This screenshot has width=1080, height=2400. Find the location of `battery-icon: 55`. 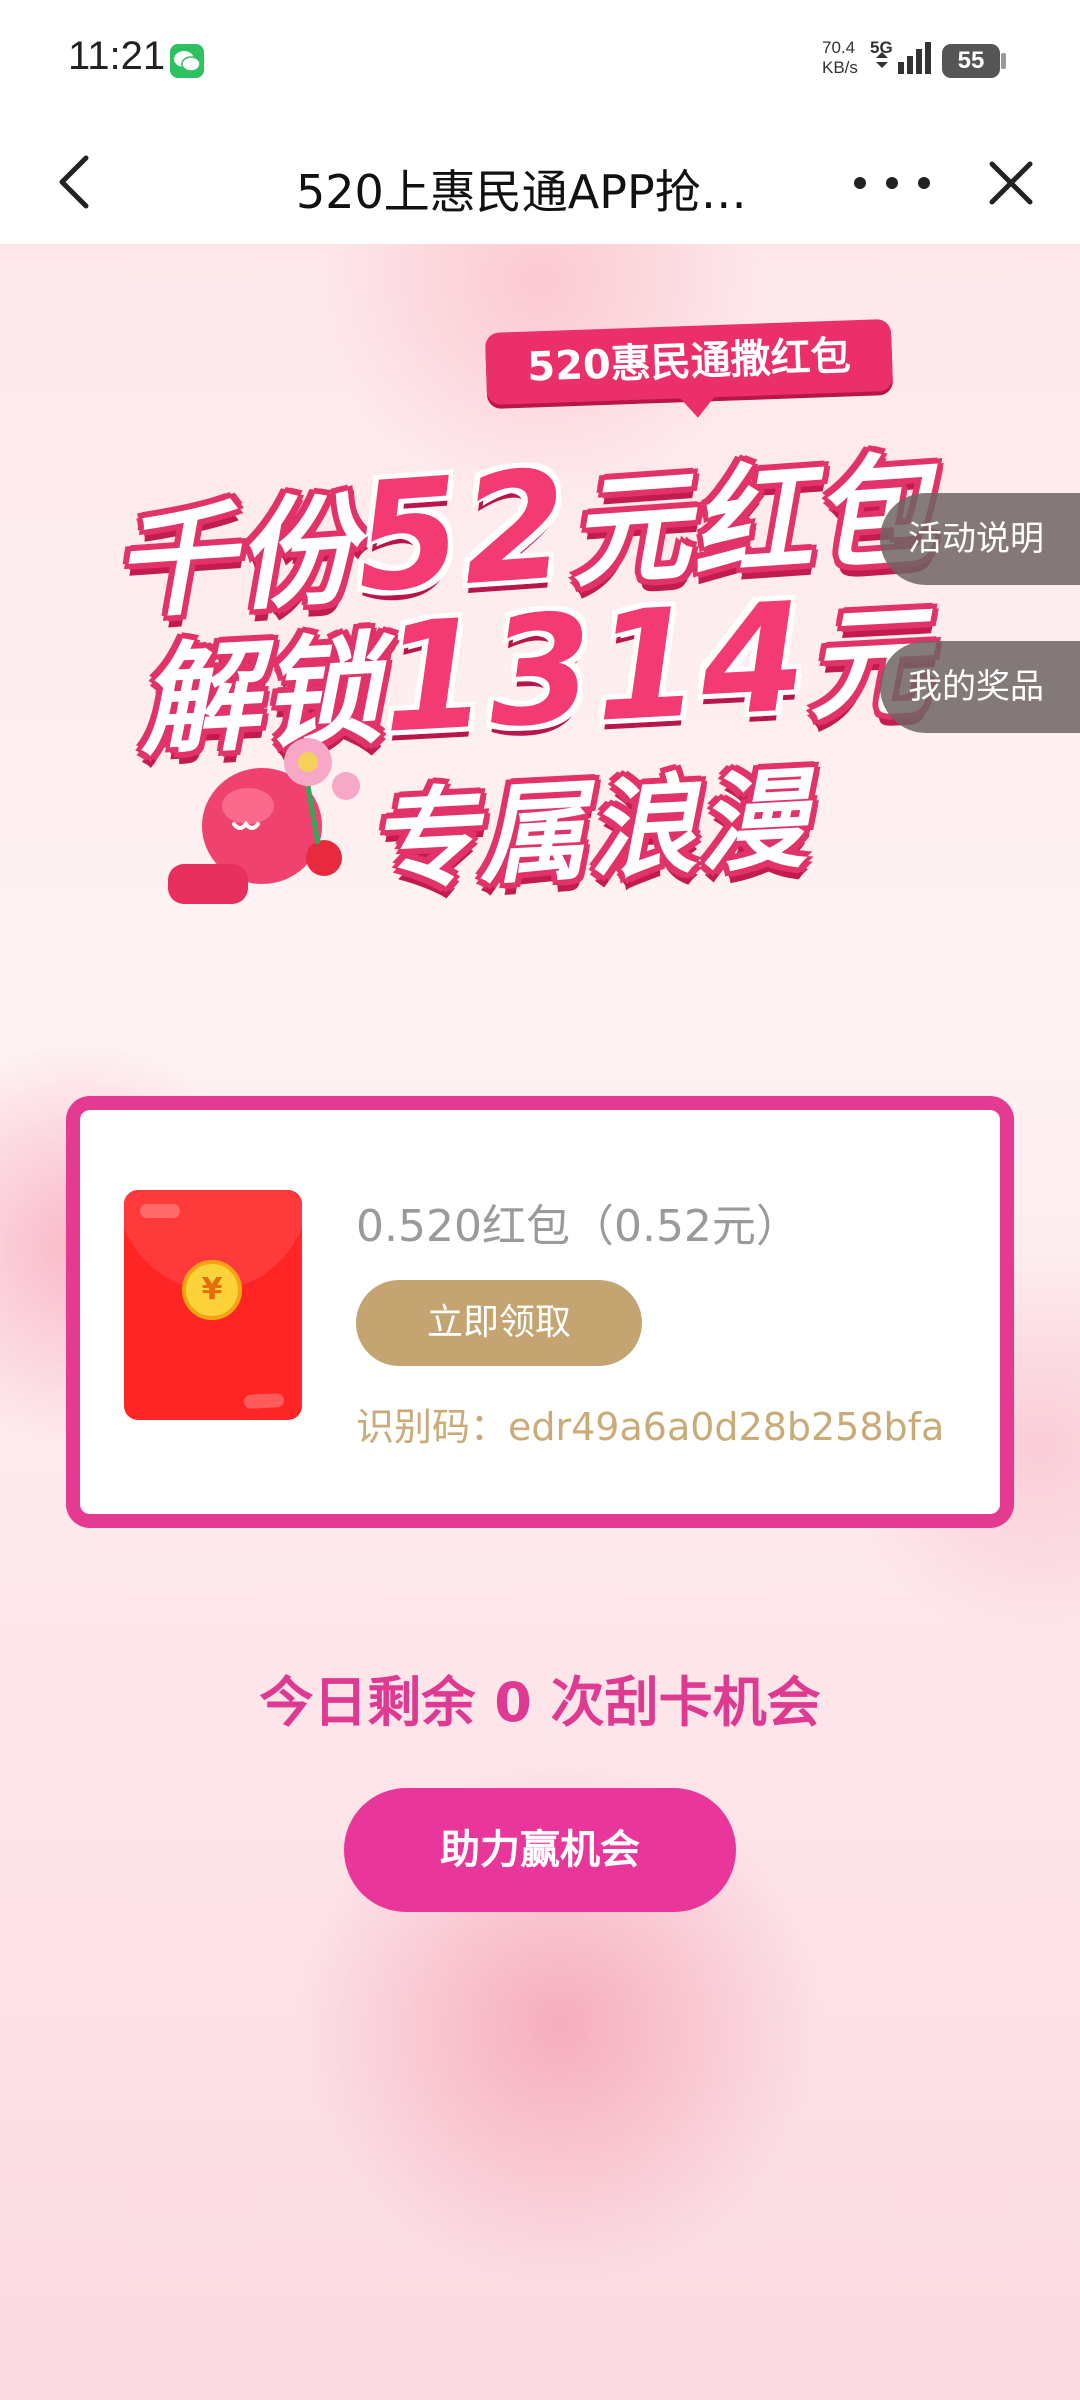

battery-icon: 55 is located at coordinates (971, 61).